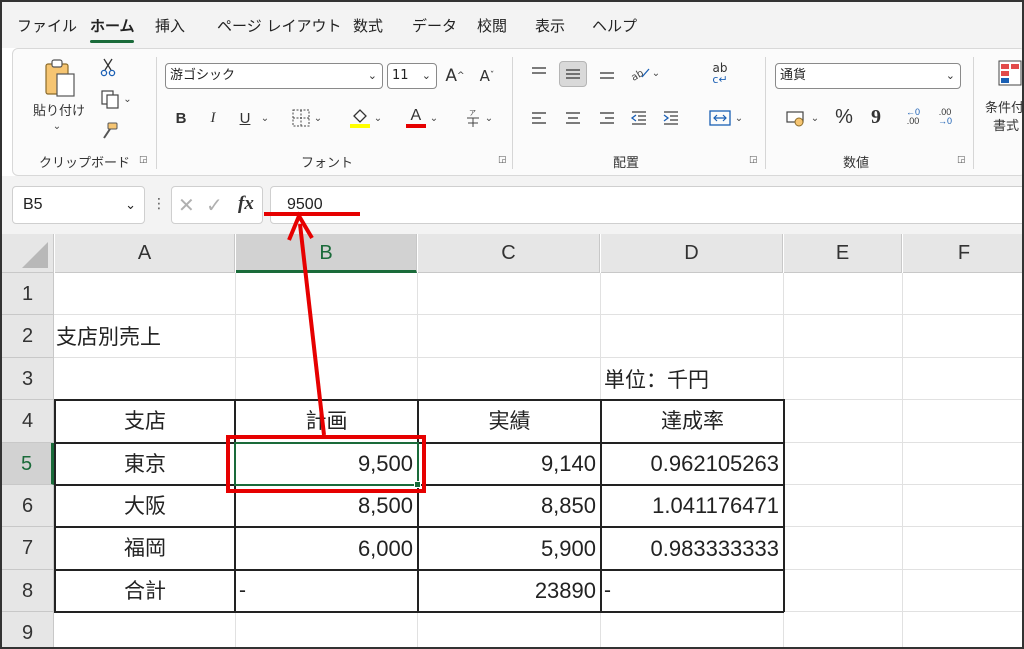 The height and width of the screenshot is (649, 1024). What do you see at coordinates (245, 118) in the screenshot?
I see `underline-button: U` at bounding box center [245, 118].